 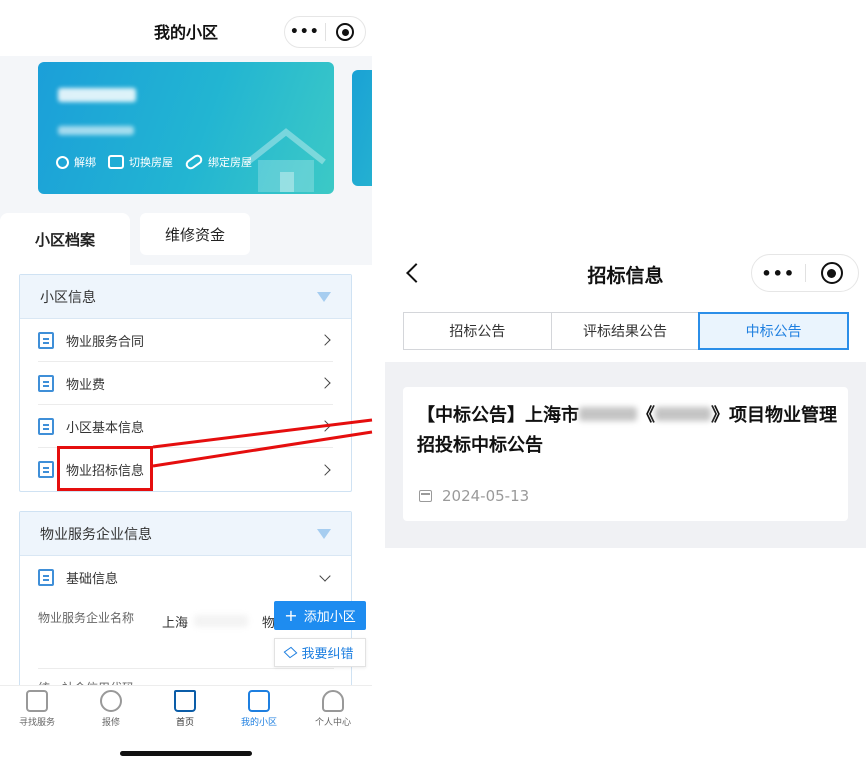 I want to click on switch-house-button: 切换房屋, so click(x=140, y=162).